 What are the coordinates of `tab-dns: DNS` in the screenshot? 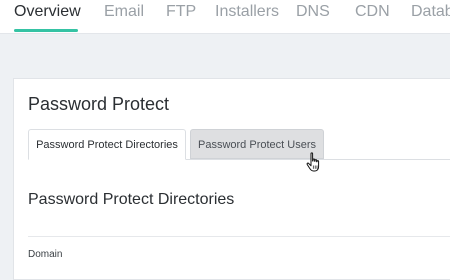 It's located at (313, 12).